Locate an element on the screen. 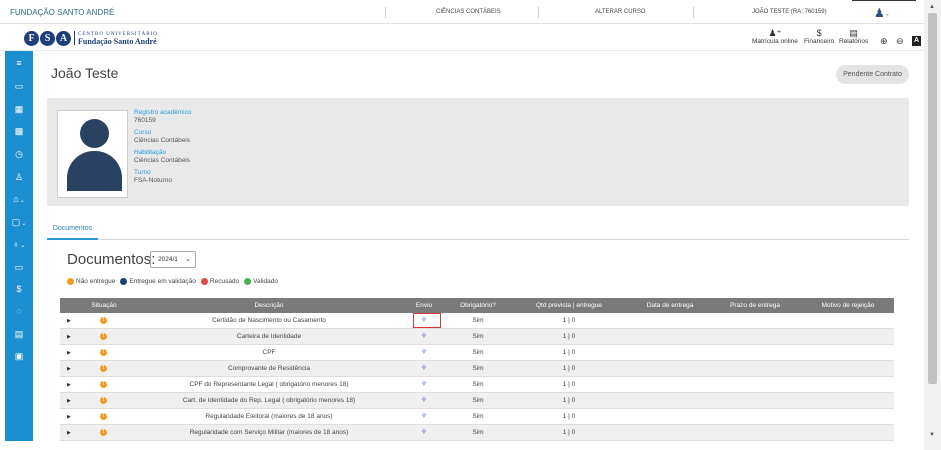 Image resolution: width=941 pixels, height=450 pixels. menu-icon: ≡ is located at coordinates (19, 63).